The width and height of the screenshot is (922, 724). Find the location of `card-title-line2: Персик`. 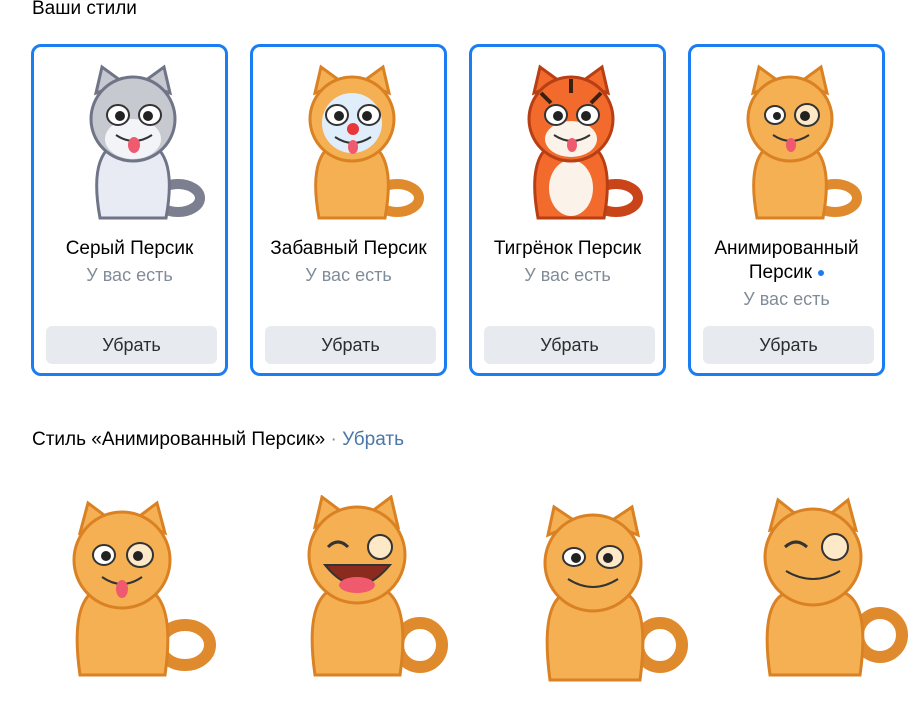

card-title-line2: Персик is located at coordinates (786, 273).